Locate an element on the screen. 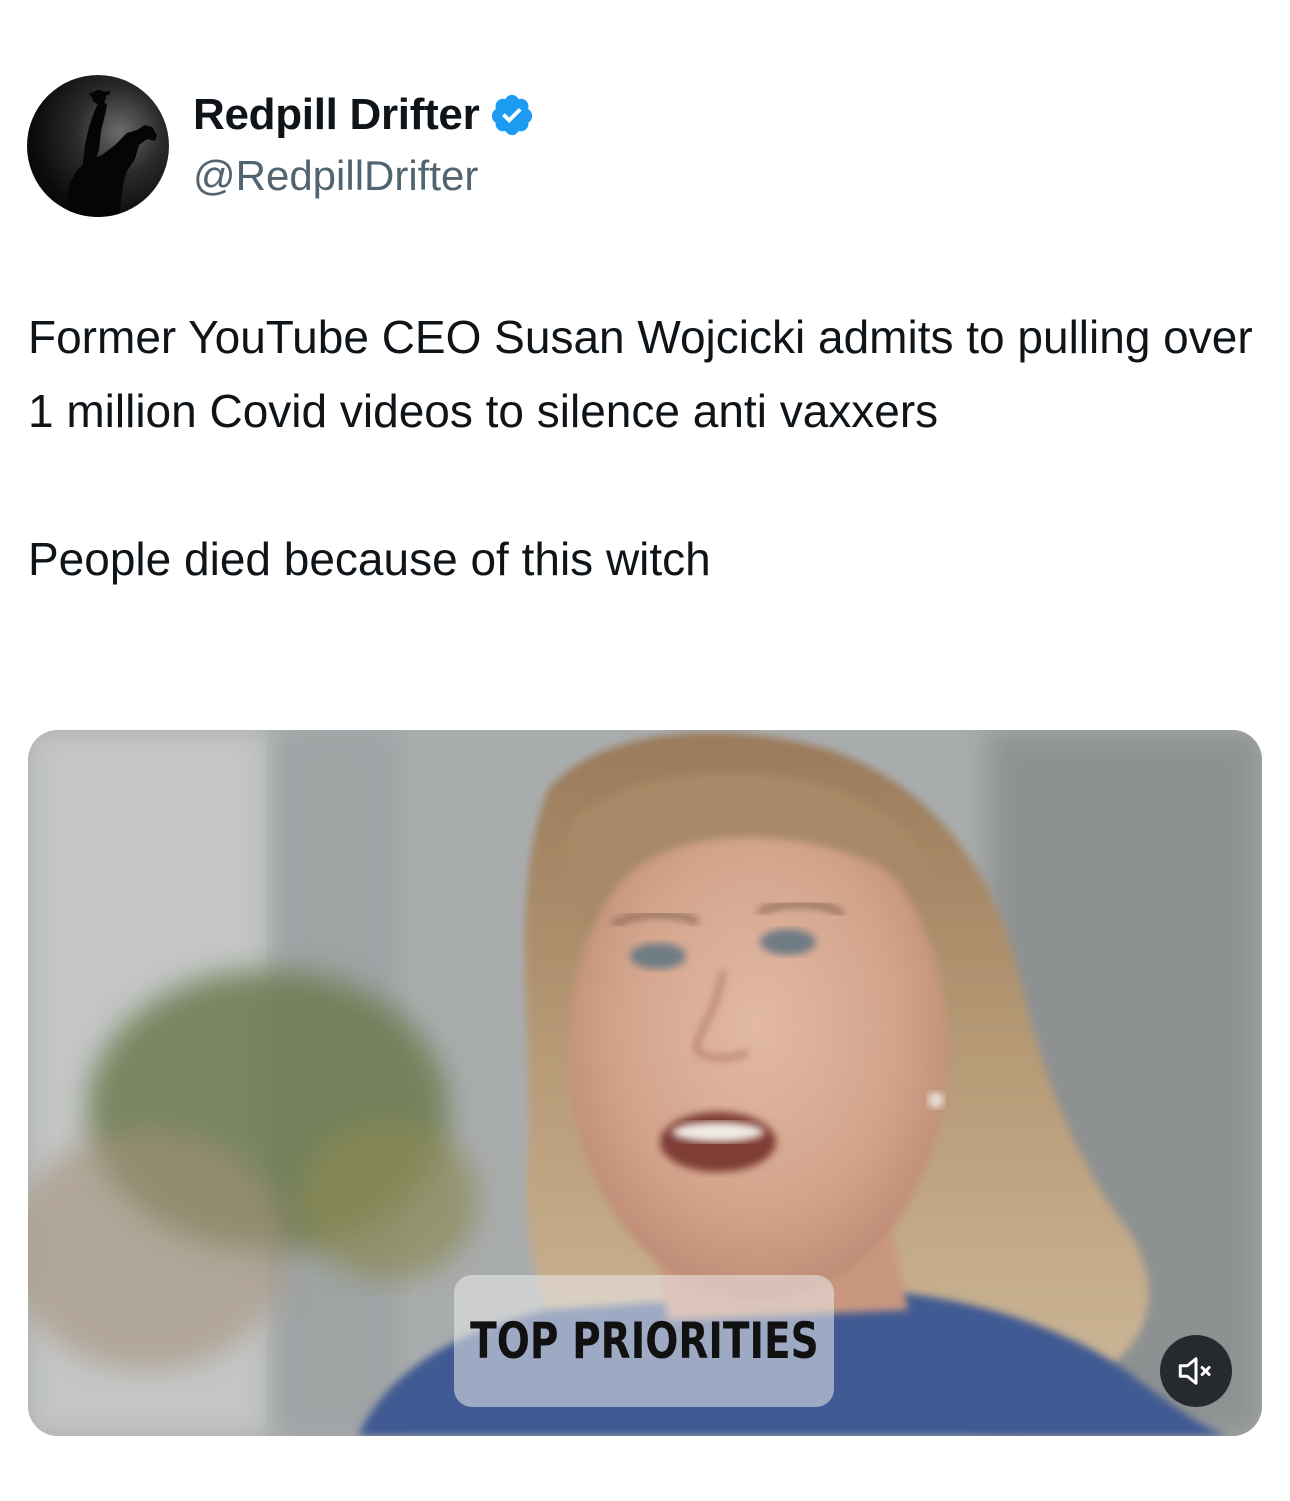 This screenshot has width=1290, height=1501. video-caption: TOP PRIORITIES is located at coordinates (644, 1341).